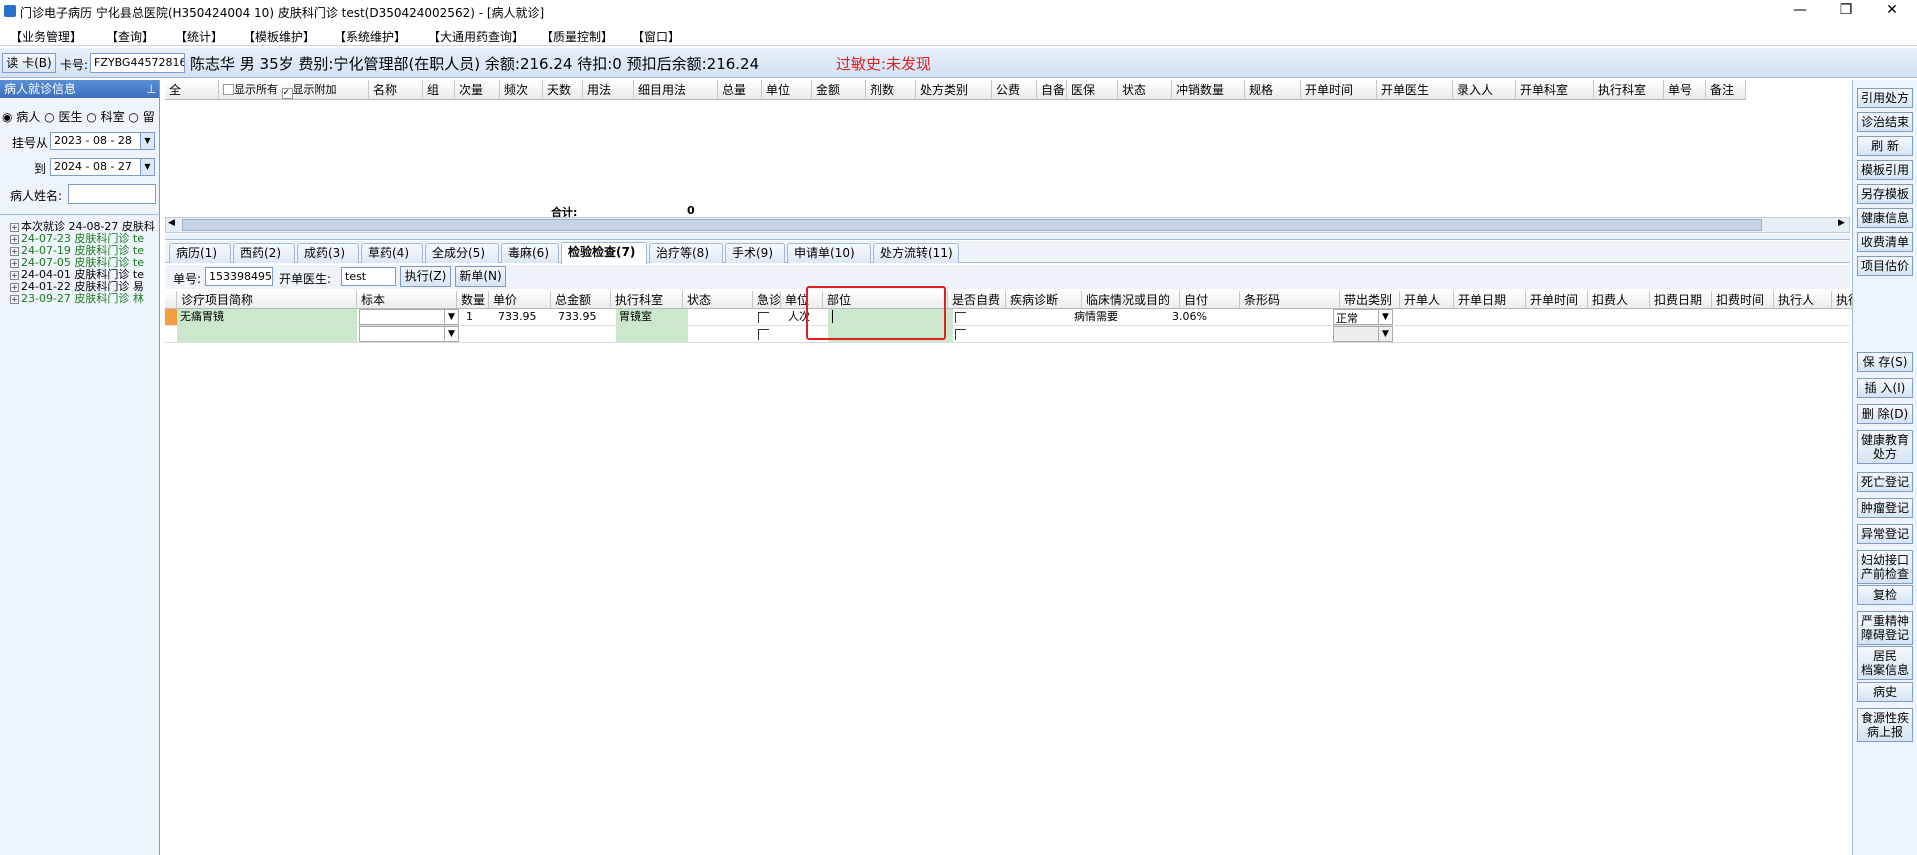 The width and height of the screenshot is (1917, 855). Describe the element at coordinates (1885, 362) in the screenshot. I see `right-action-button-0: 保 存(S)` at that location.